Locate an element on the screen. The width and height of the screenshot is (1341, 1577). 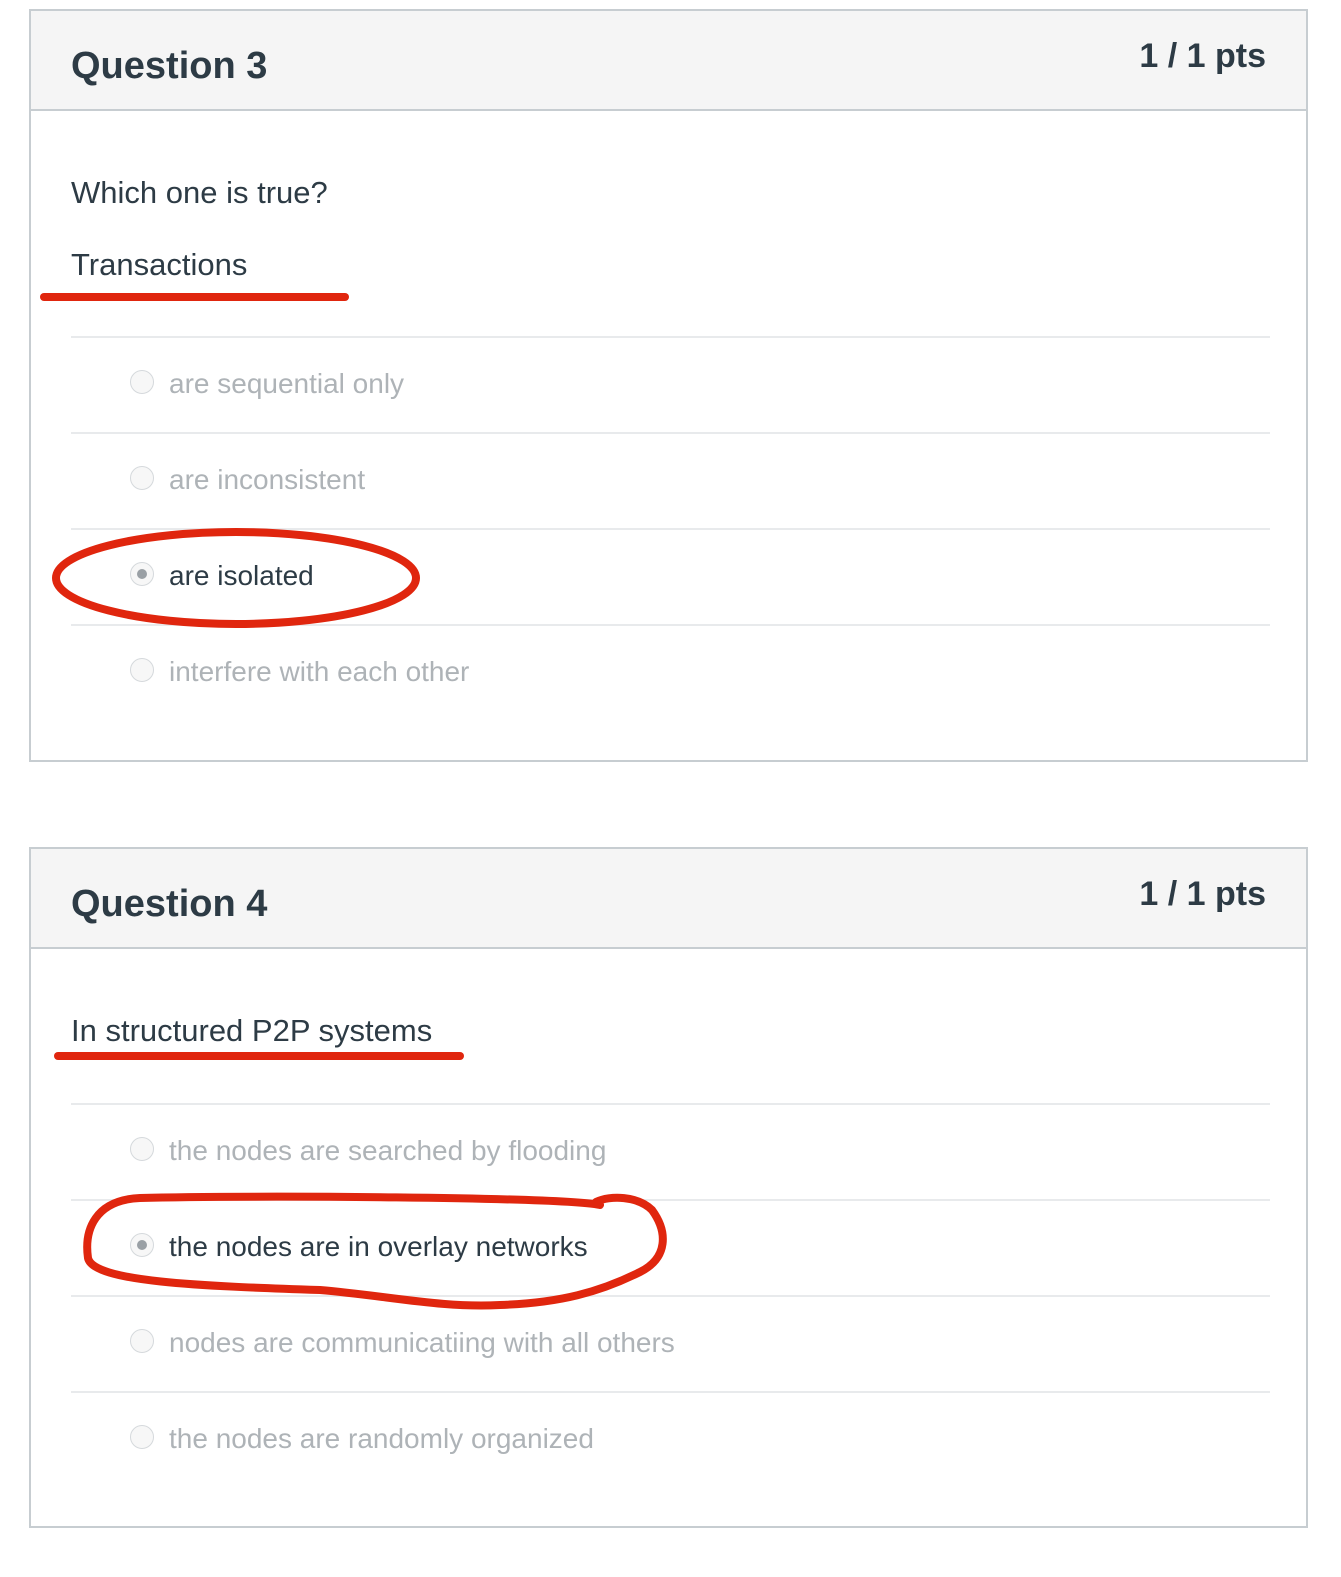
answer-label: are inconsistent is located at coordinates (267, 479).